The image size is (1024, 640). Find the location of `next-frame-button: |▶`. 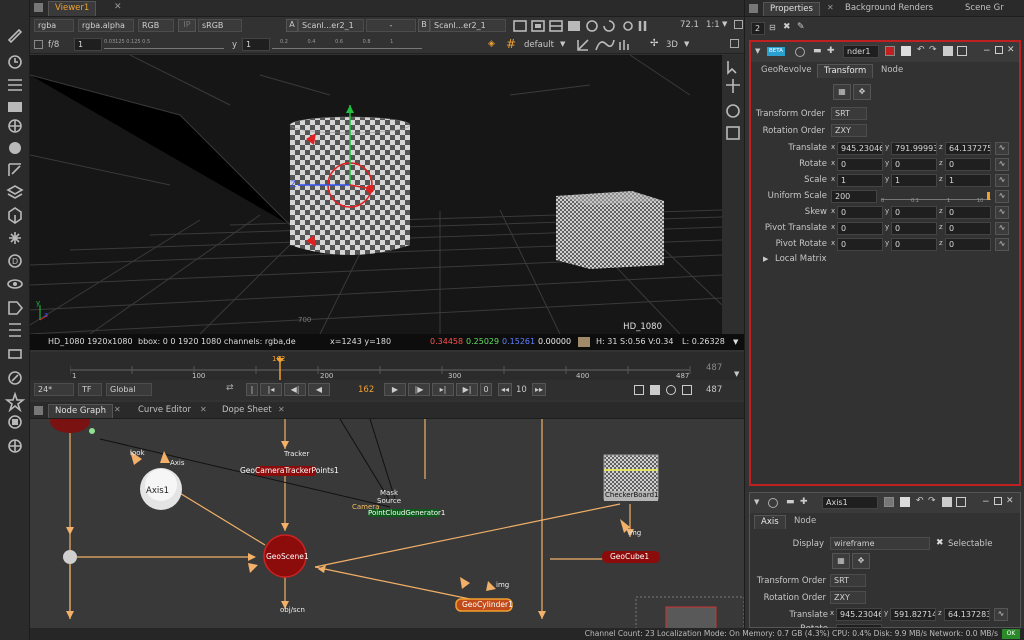

next-frame-button: |▶ is located at coordinates (419, 389).